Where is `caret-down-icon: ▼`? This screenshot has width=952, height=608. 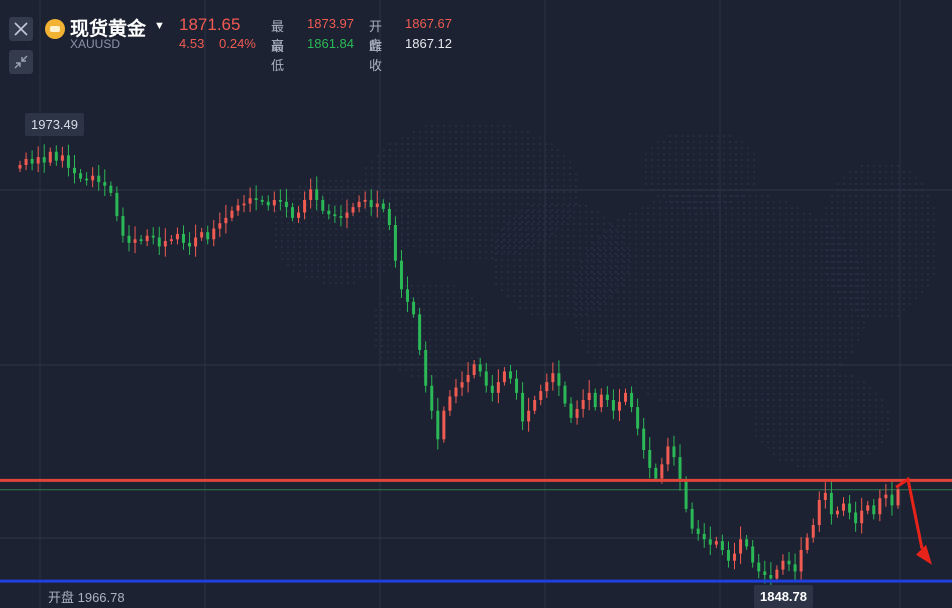 caret-down-icon: ▼ is located at coordinates (159, 26).